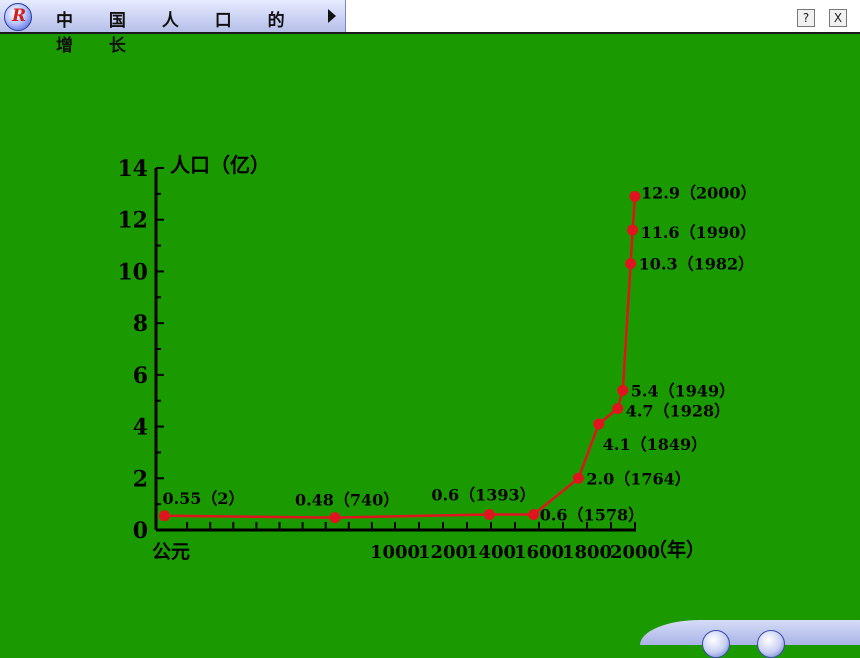 This screenshot has height=658, width=860. What do you see at coordinates (638, 478) in the screenshot?
I see `data-label: 2.0（1764）` at bounding box center [638, 478].